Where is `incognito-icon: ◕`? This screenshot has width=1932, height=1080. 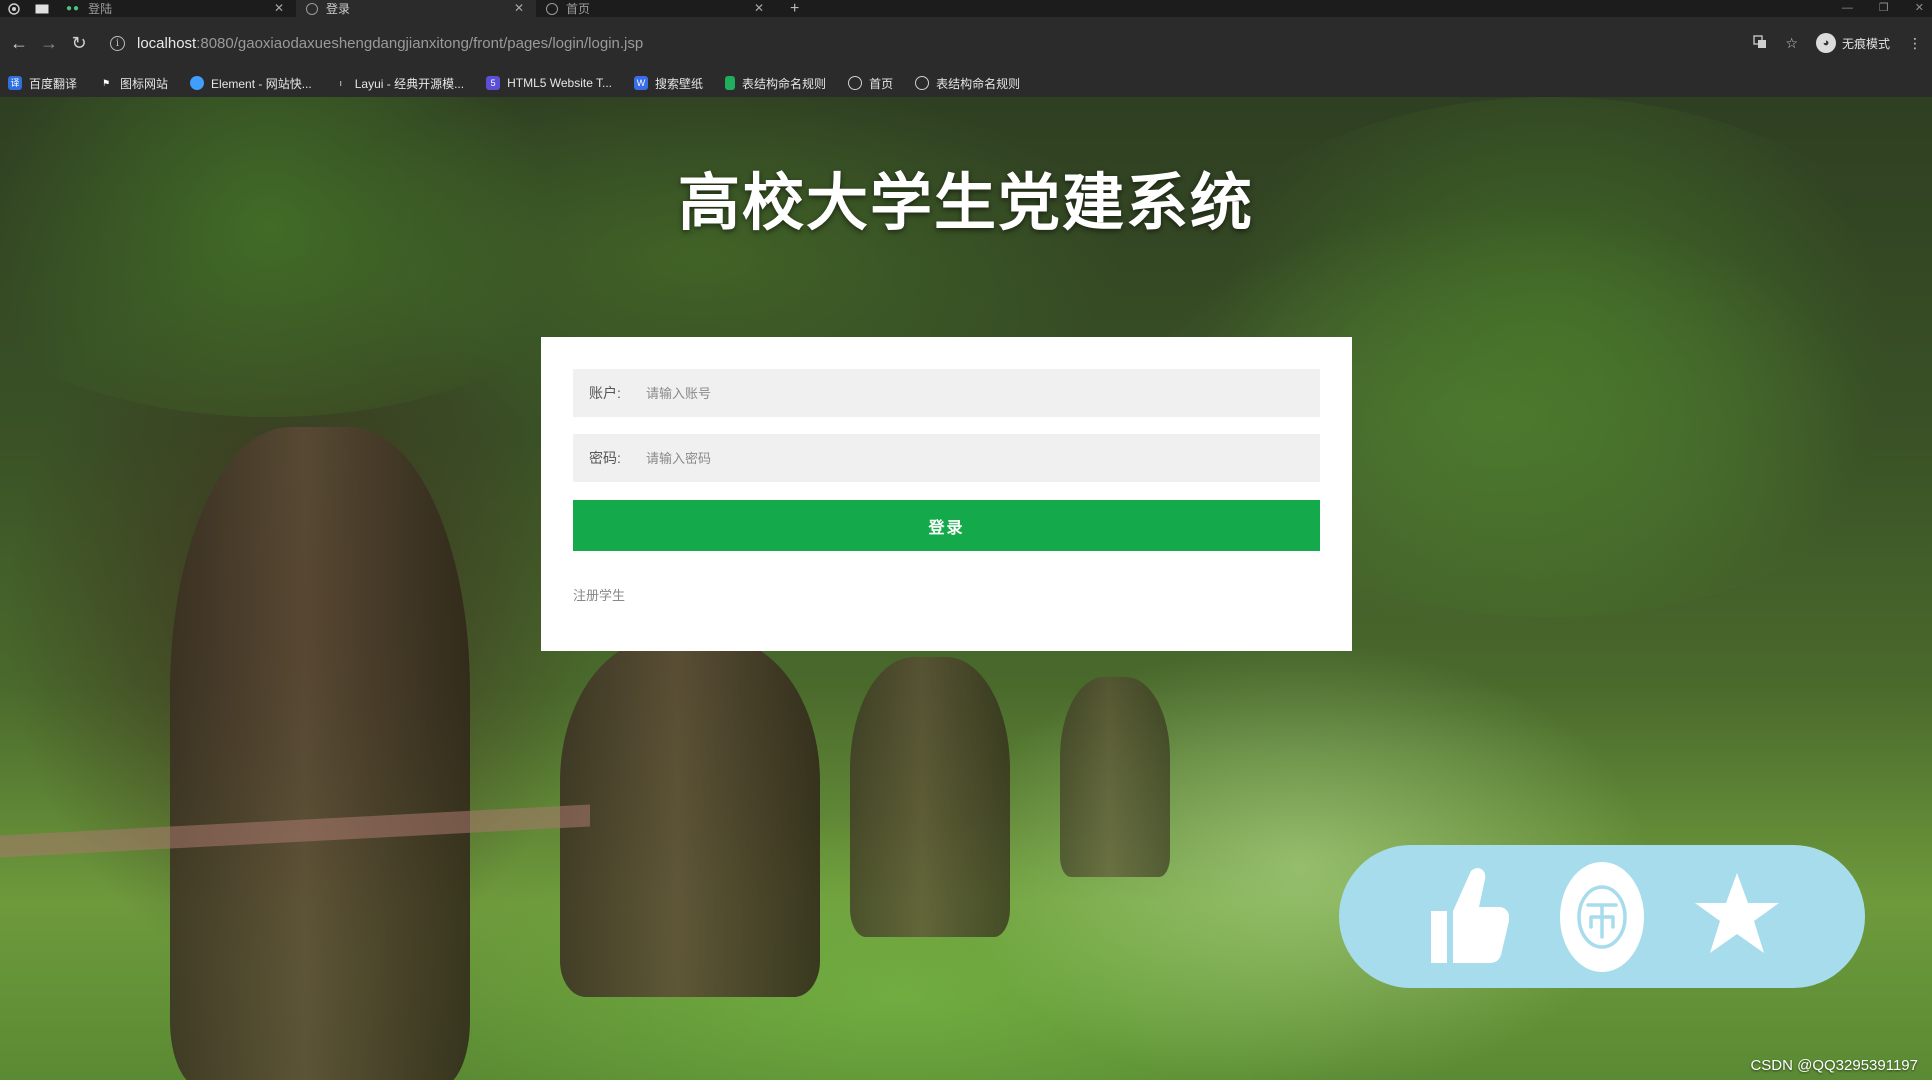
incognito-icon: ◕ is located at coordinates (1825, 43).